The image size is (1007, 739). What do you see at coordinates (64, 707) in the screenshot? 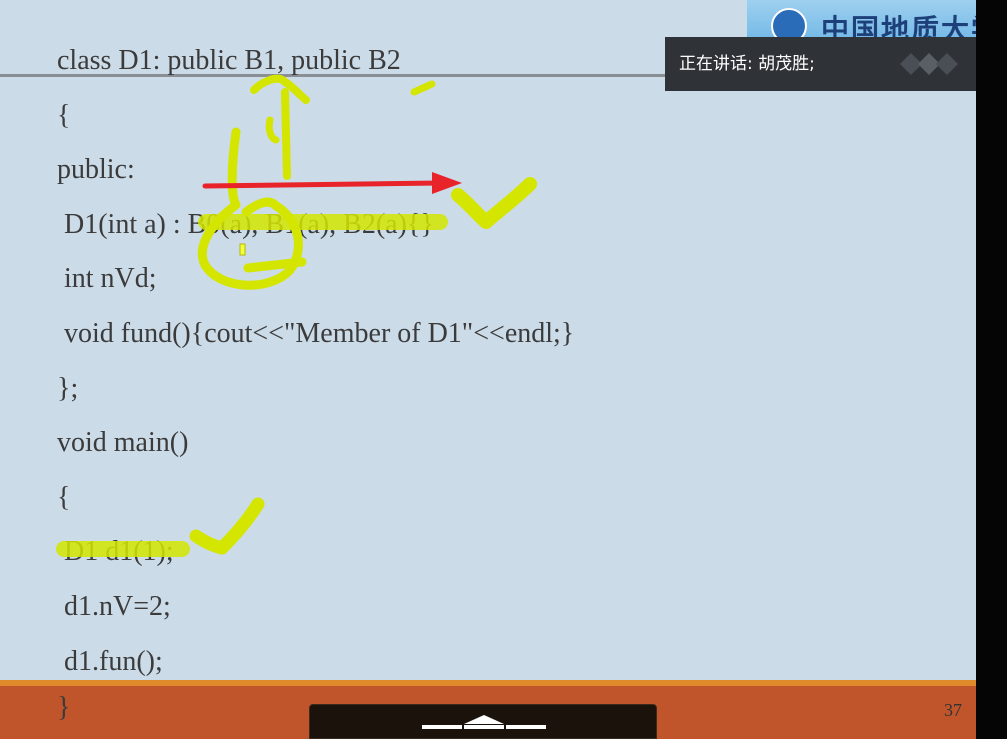
I see `code-line: }` at bounding box center [64, 707].